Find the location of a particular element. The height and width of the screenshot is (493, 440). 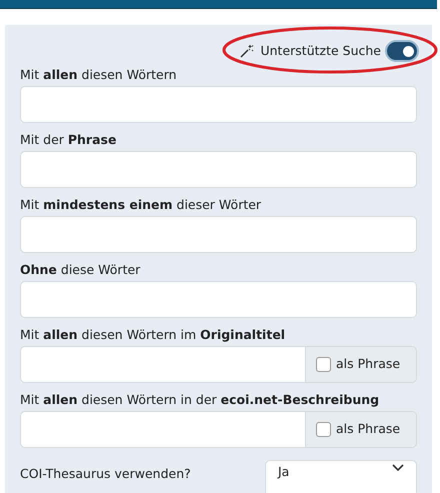

magic-wand-icon is located at coordinates (247, 51).